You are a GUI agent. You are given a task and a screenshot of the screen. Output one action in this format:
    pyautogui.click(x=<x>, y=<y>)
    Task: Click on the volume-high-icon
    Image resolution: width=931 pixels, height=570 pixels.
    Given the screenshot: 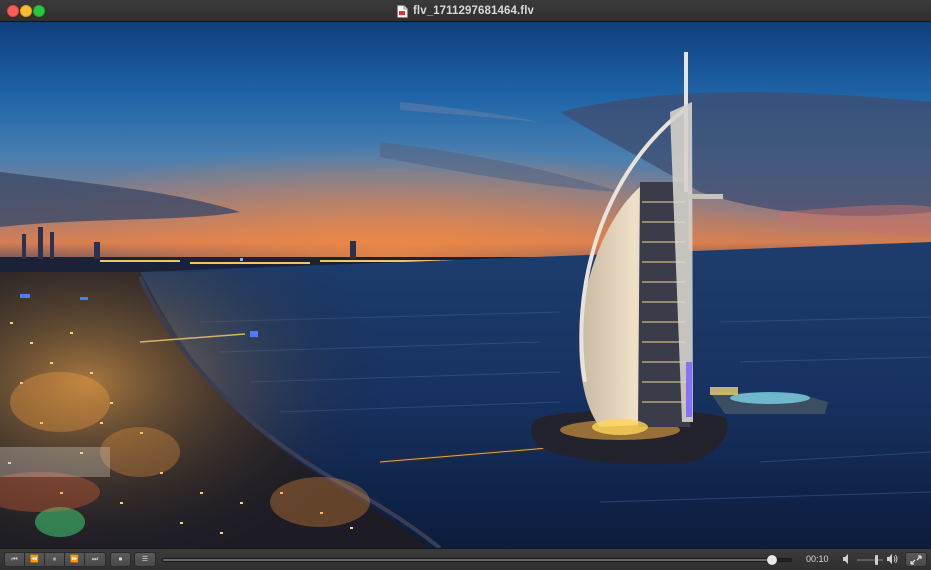 What is the action you would take?
    pyautogui.click(x=892, y=559)
    